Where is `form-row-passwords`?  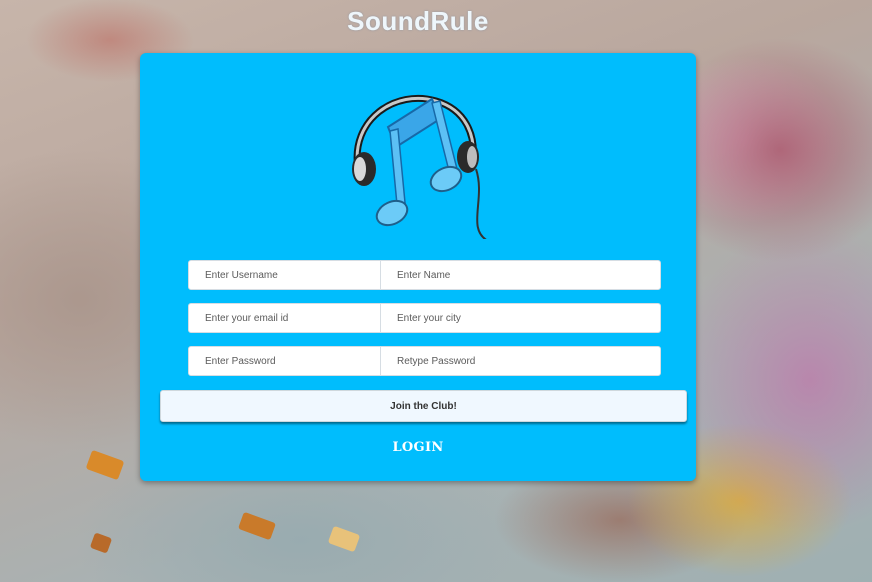
form-row-passwords is located at coordinates (424, 361).